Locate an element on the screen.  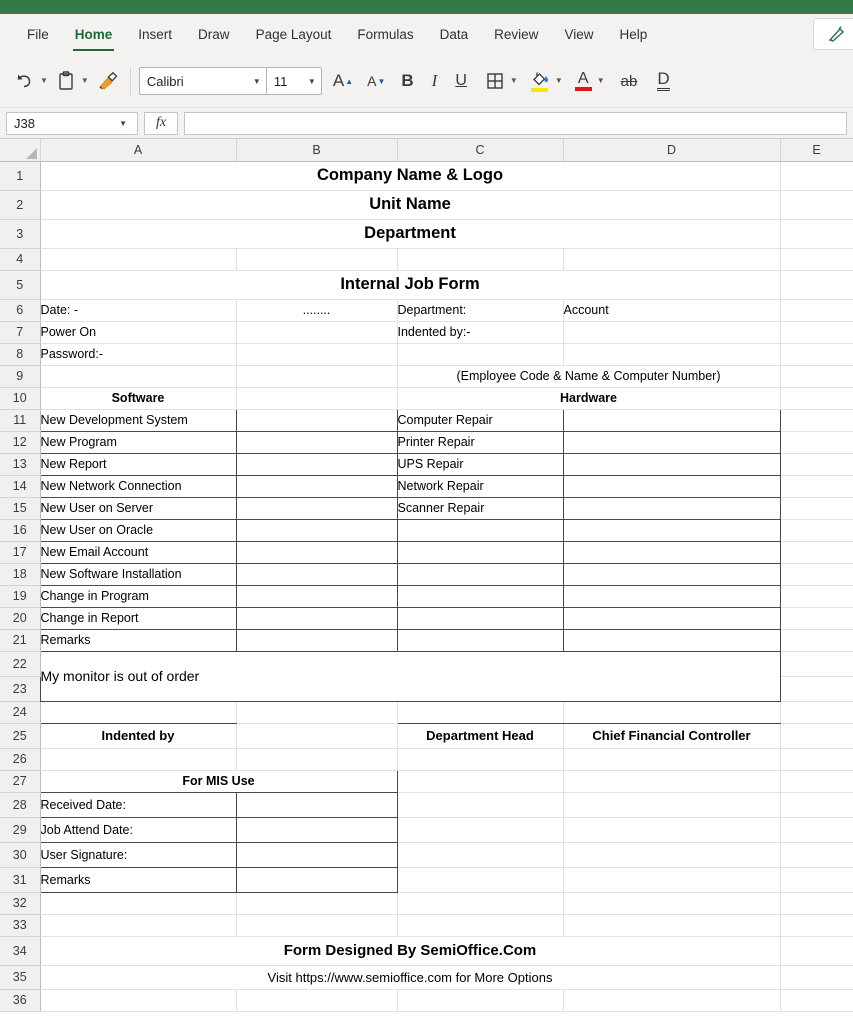
tab-draw: Draw is located at coordinates (214, 34).